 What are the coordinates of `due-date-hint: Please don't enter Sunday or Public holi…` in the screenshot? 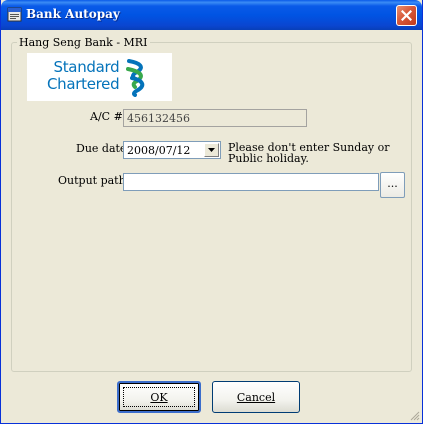 It's located at (309, 153).